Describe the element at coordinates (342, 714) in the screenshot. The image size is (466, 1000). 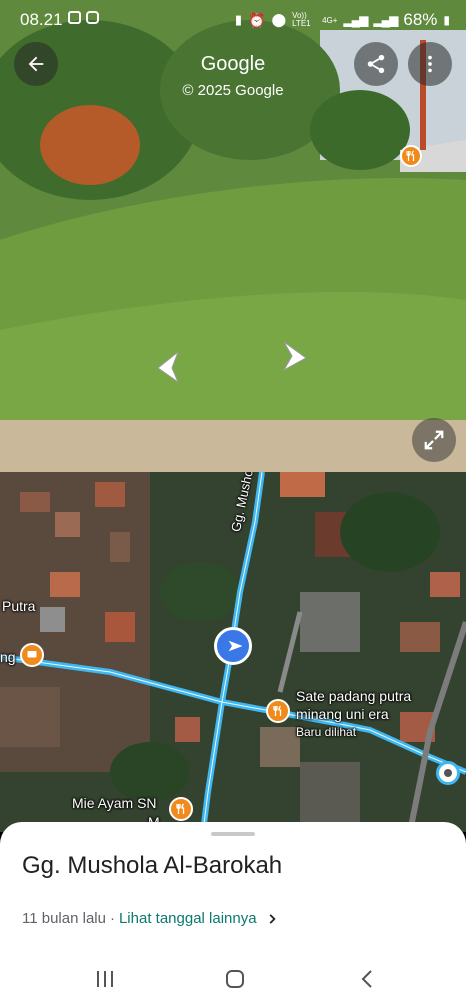
I see `map-label-sate-line2: minang uni era` at that location.